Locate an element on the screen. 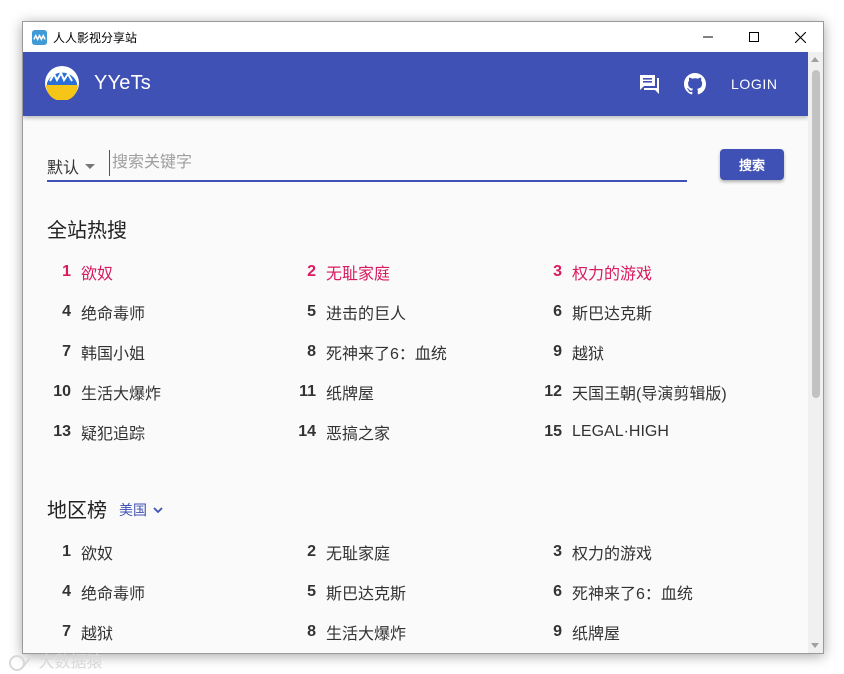  region-item: 3 权力的游戏 is located at coordinates (595, 552).